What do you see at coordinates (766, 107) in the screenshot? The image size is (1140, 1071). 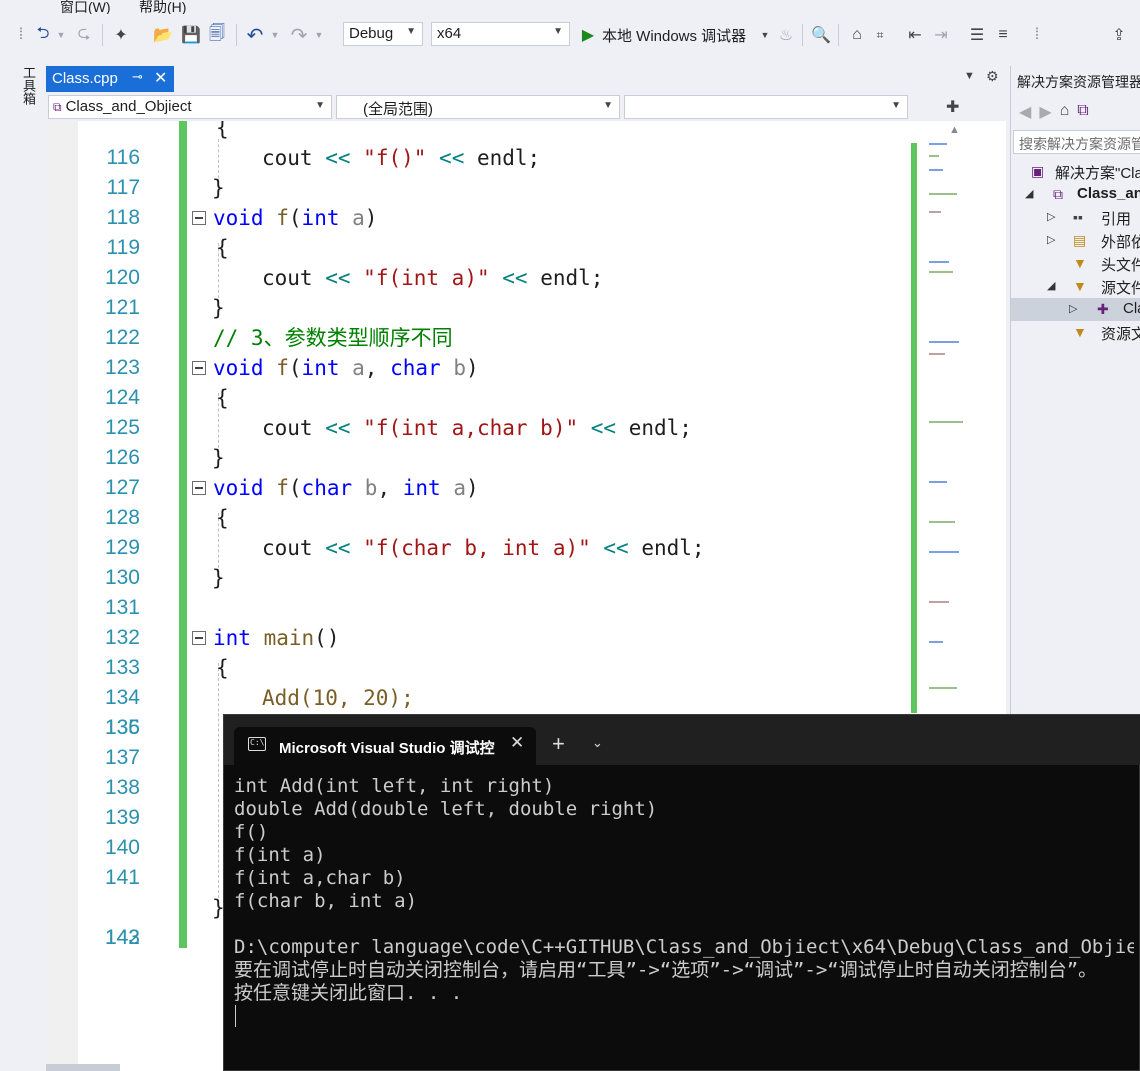 I see `member-select` at bounding box center [766, 107].